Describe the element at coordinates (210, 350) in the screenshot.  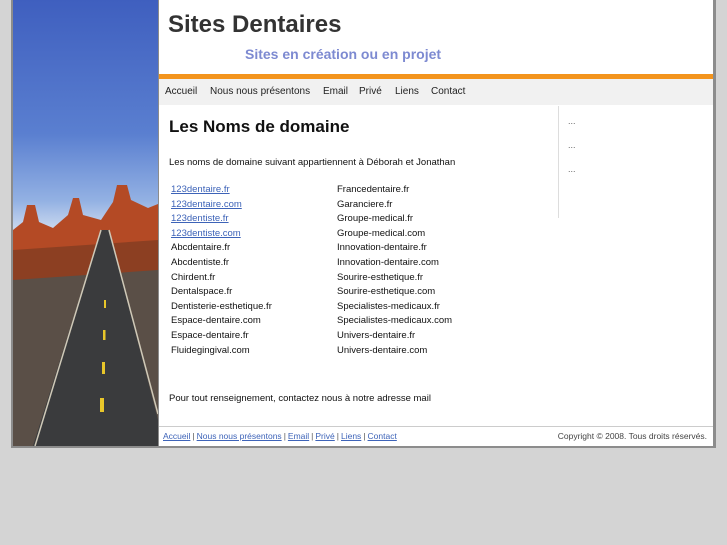
I see `domain-name: Fluidegingival.com` at that location.